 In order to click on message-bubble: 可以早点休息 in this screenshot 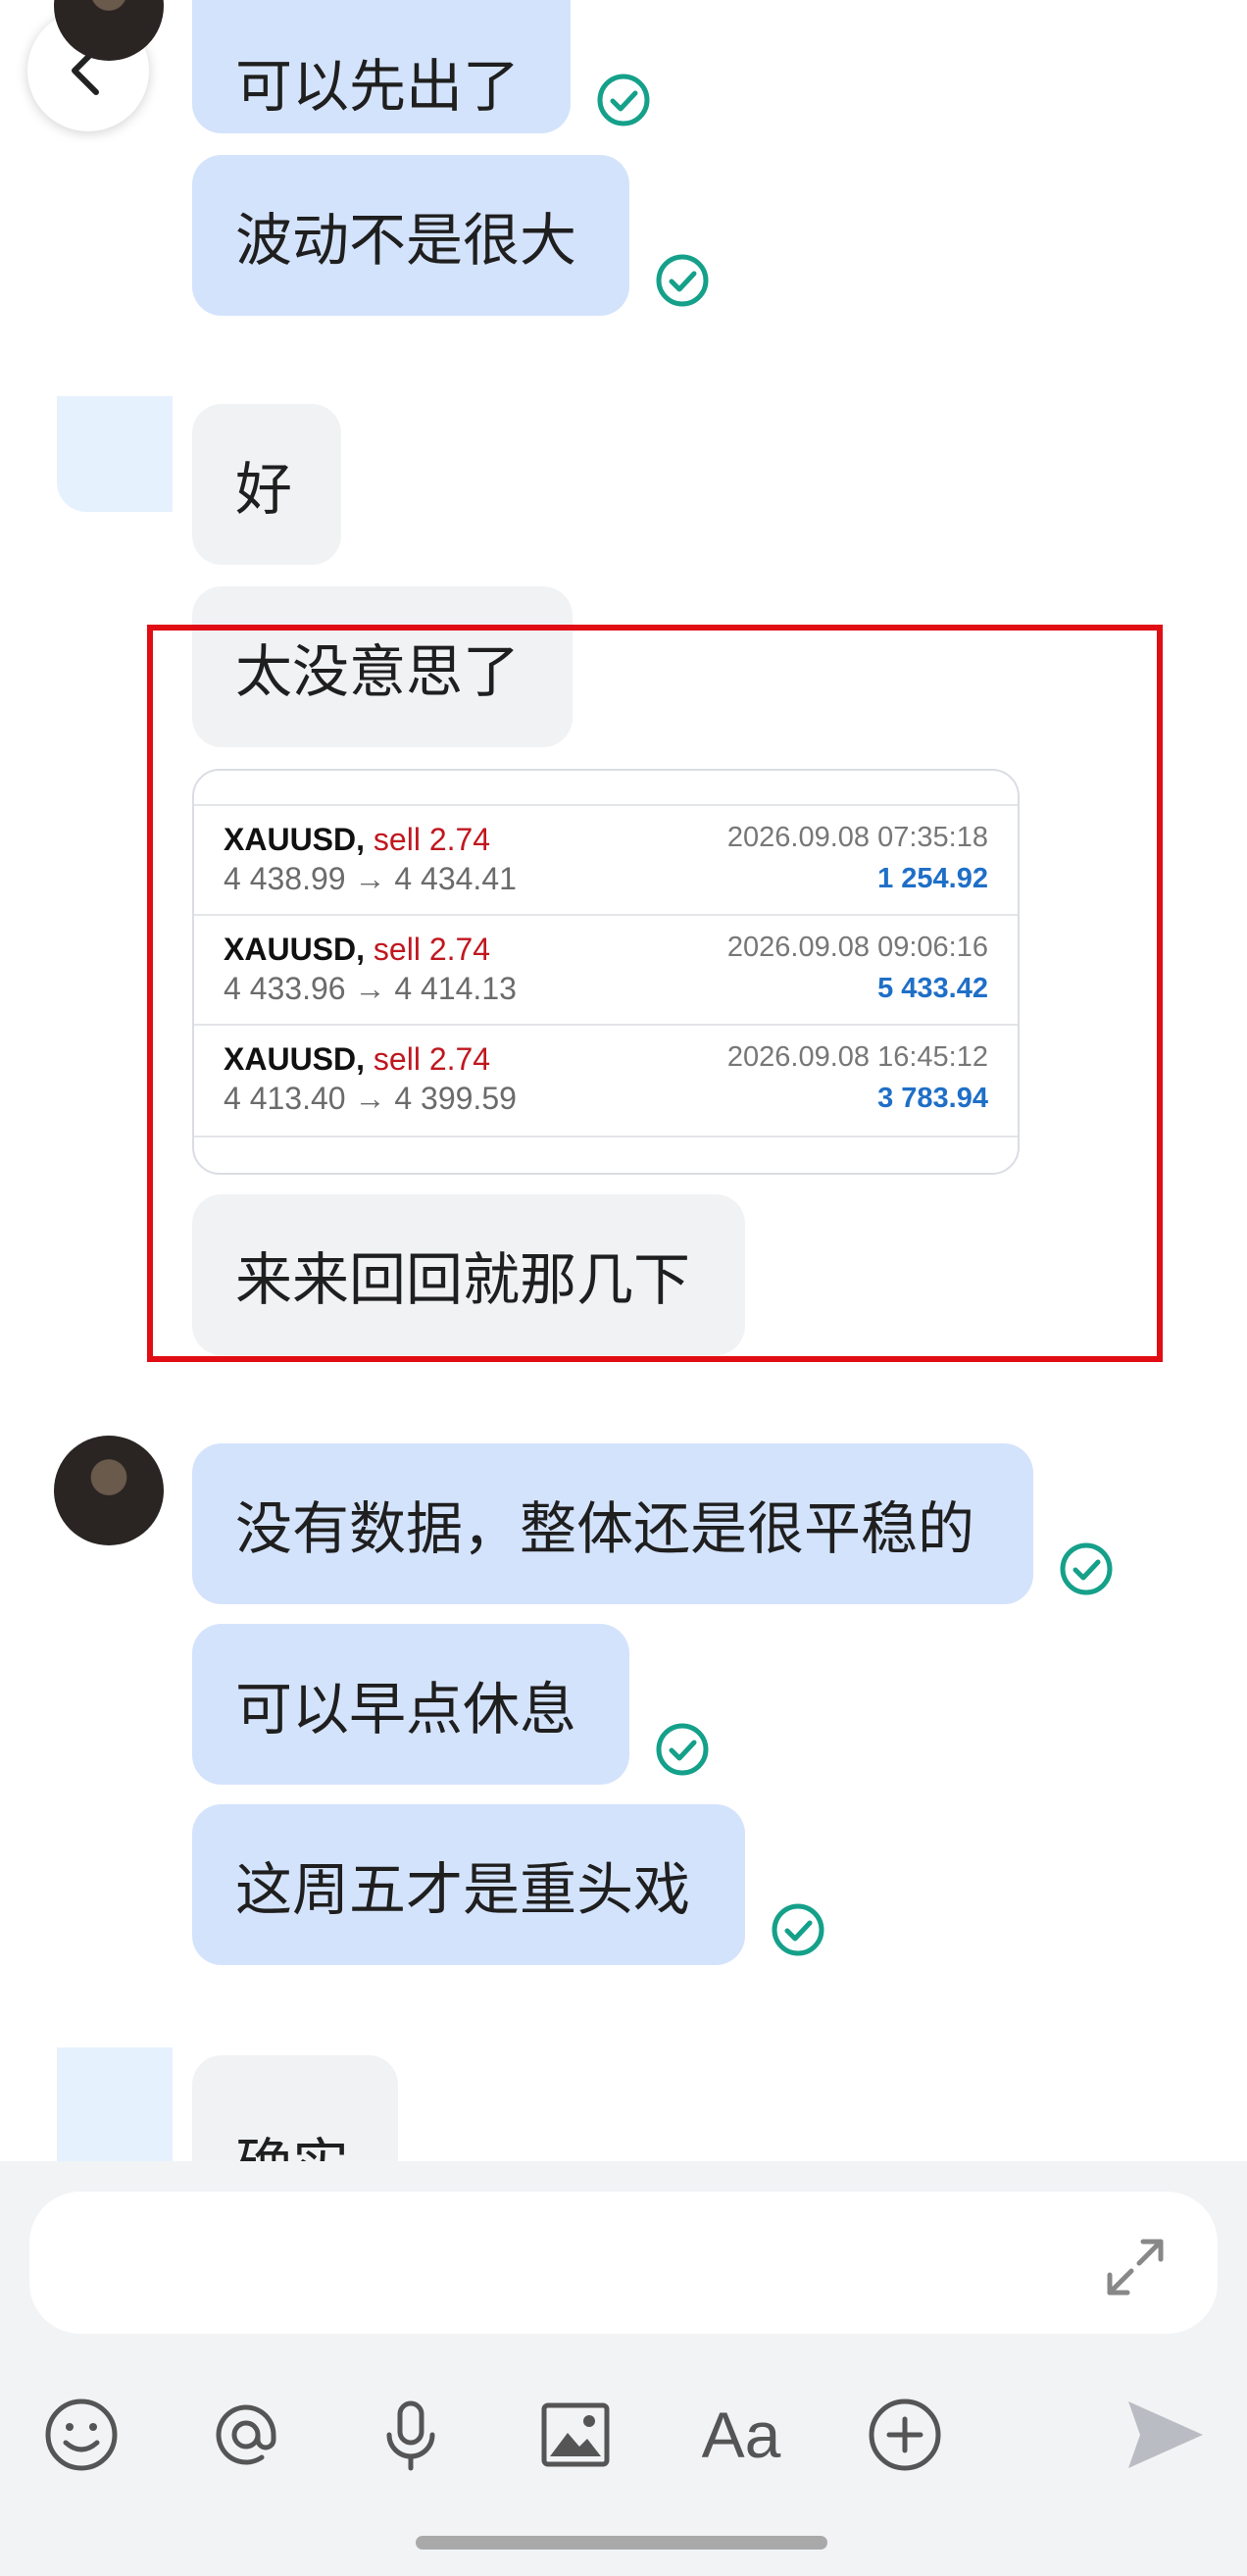, I will do `click(411, 1704)`.